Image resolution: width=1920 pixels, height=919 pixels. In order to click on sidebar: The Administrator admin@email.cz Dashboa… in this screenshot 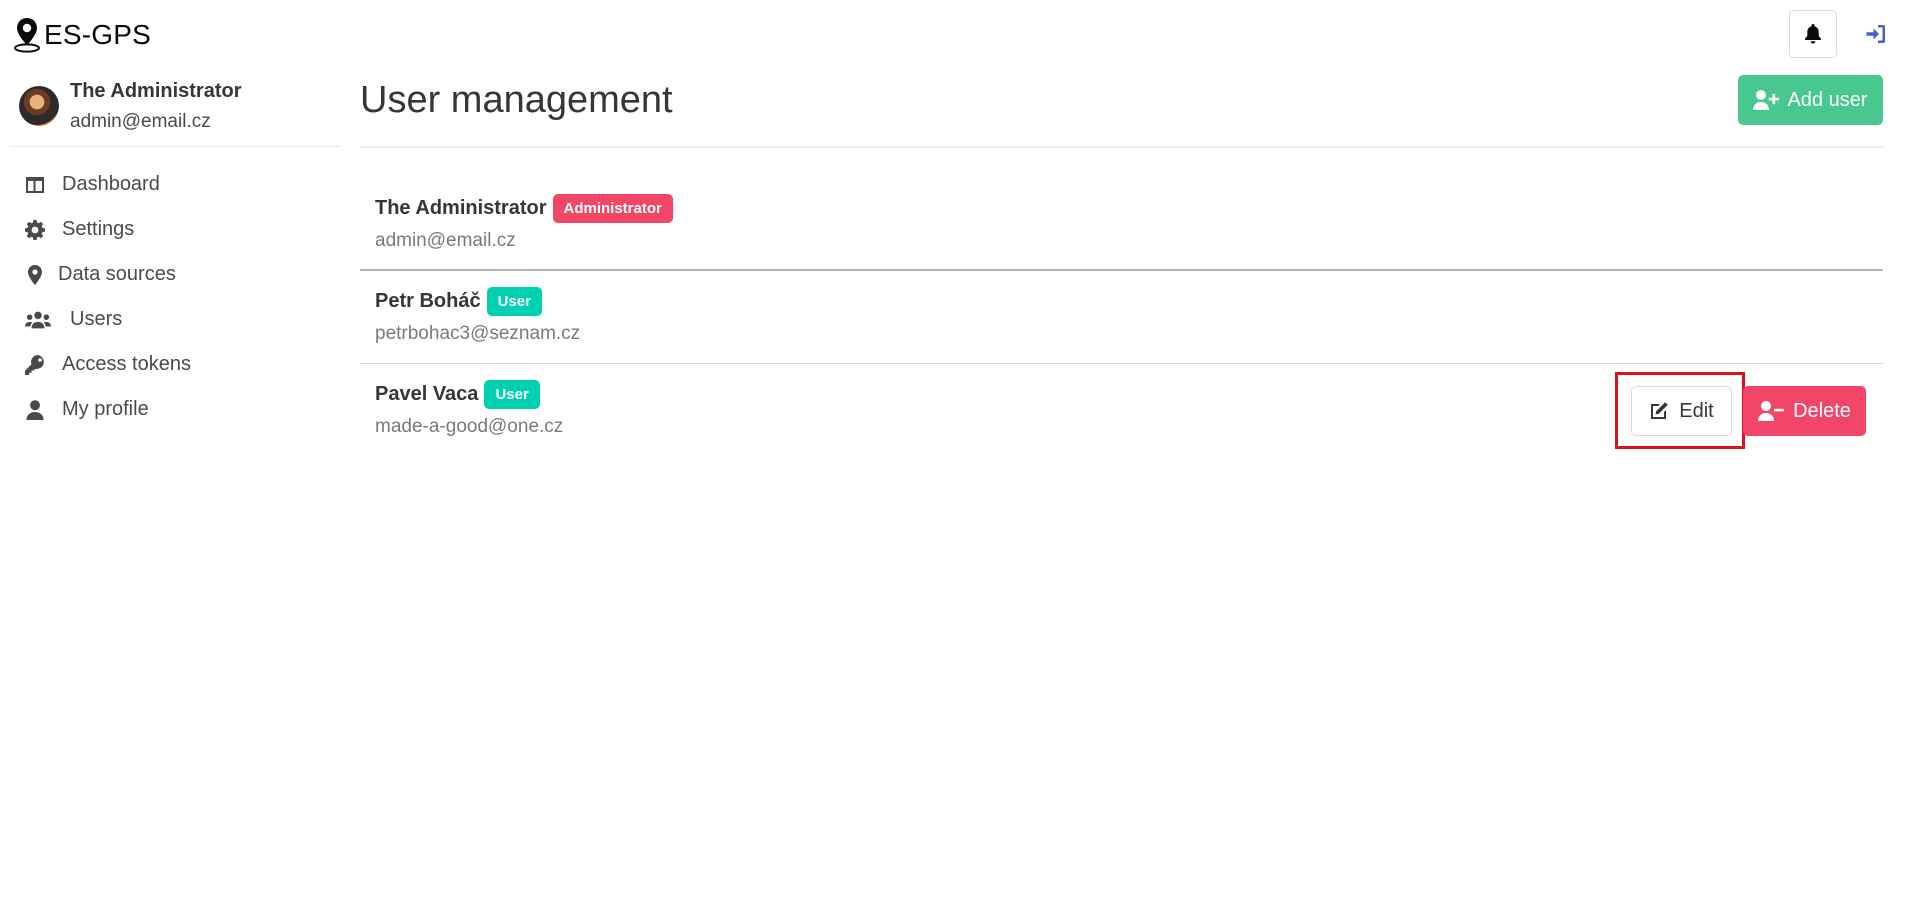, I will do `click(175, 245)`.